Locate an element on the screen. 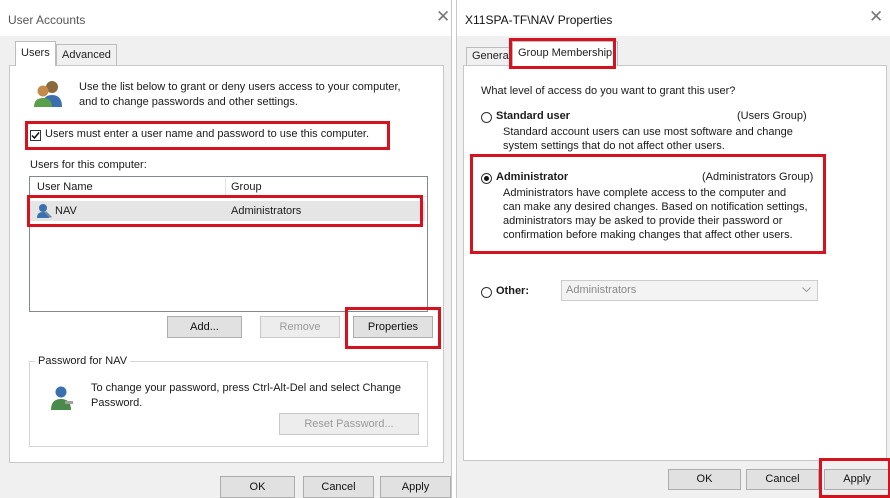 Image resolution: width=890 pixels, height=498 pixels. password-text-line2: Password. is located at coordinates (117, 403).